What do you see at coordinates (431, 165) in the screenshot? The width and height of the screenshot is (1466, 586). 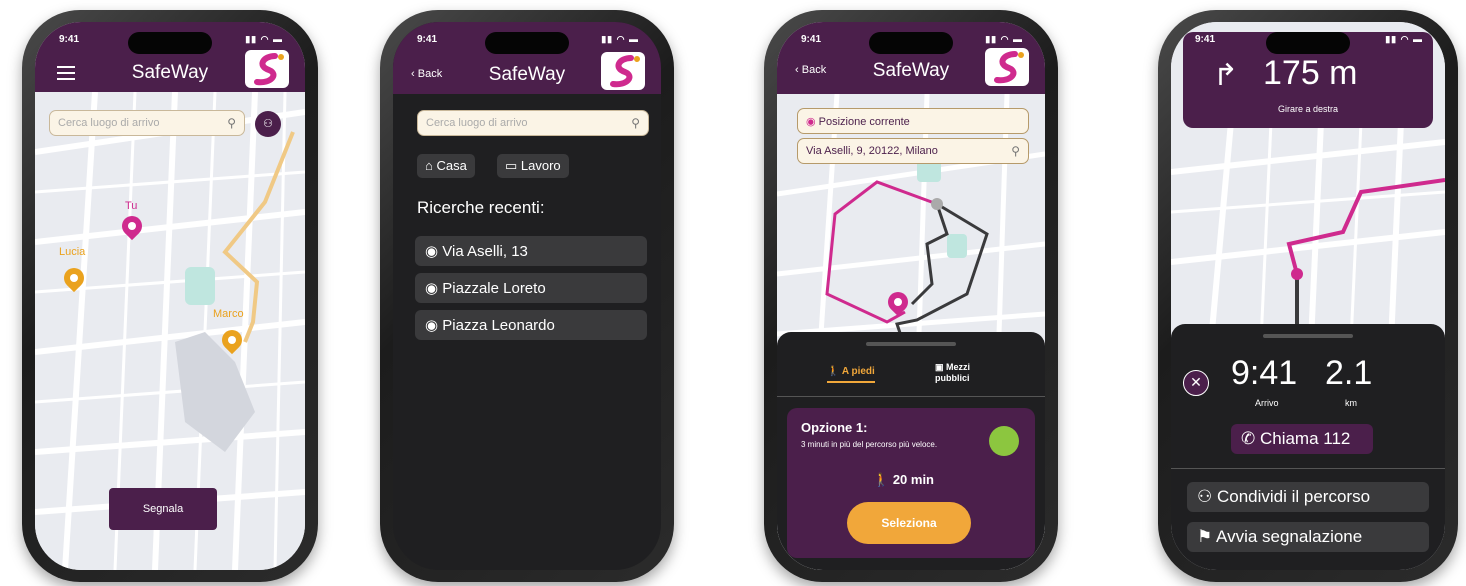 I see `home-icon: ⌂` at bounding box center [431, 165].